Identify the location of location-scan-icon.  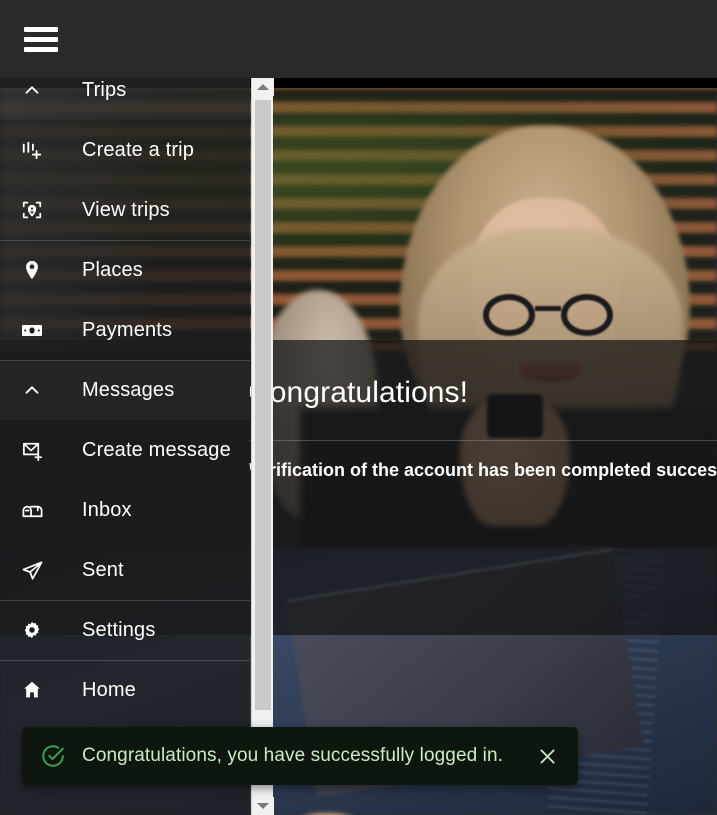
(32, 210).